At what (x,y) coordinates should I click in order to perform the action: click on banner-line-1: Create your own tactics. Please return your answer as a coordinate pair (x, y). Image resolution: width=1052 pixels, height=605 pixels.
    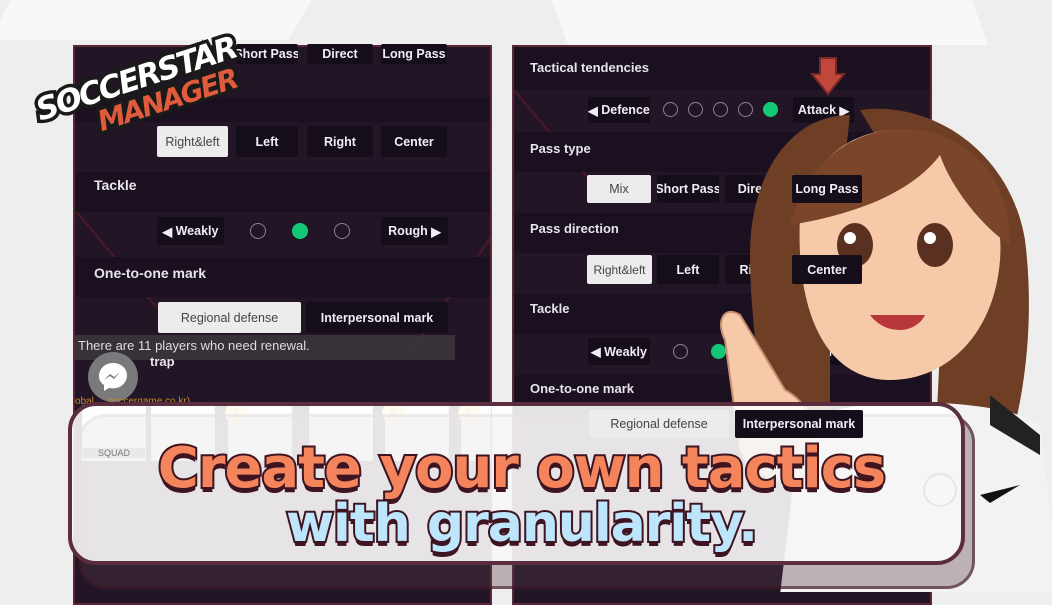
    Looking at the image, I should click on (522, 468).